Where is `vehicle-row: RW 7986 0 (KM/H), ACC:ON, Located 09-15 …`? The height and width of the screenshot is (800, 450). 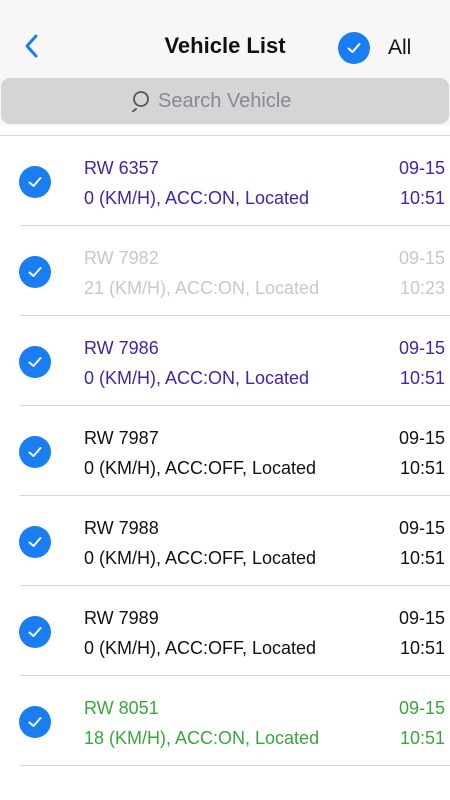
vehicle-row: RW 7986 0 (KM/H), ACC:ON, Located 09-15 … is located at coordinates (225, 361).